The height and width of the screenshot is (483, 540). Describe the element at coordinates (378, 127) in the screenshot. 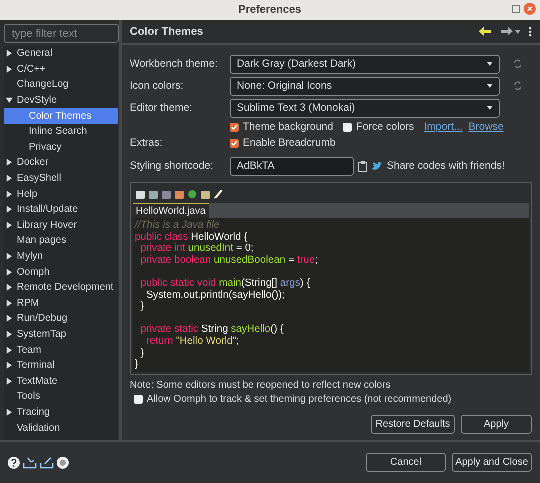

I see `force-colors-checkbox: Force colors` at that location.